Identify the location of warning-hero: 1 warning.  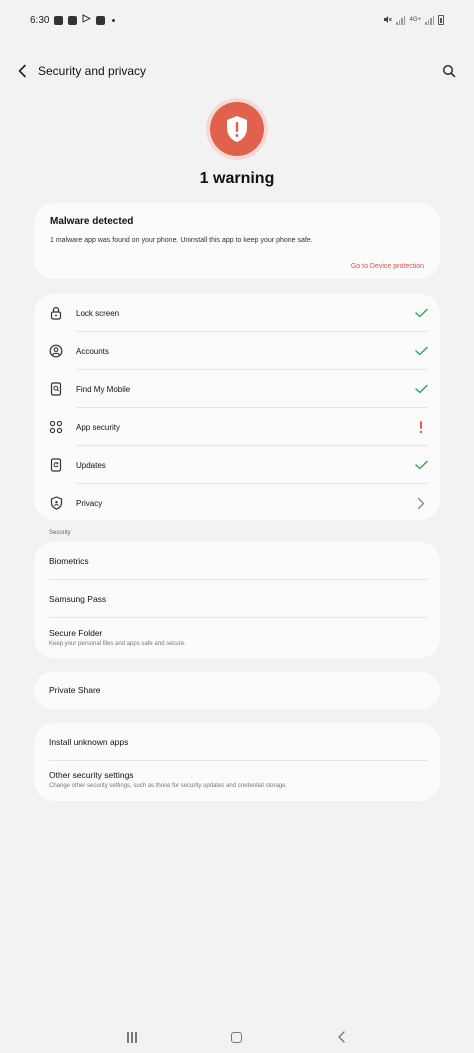
(237, 143).